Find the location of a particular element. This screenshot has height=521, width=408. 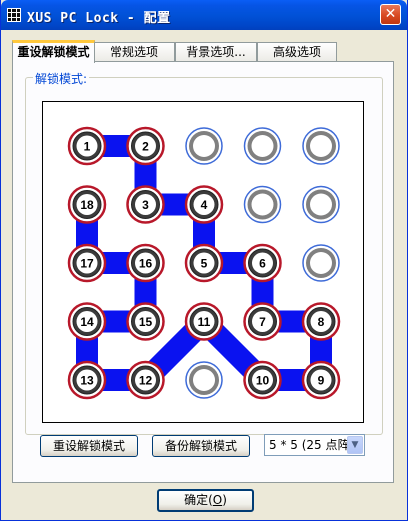

group-label: 解锁模式: is located at coordinates (61, 78).